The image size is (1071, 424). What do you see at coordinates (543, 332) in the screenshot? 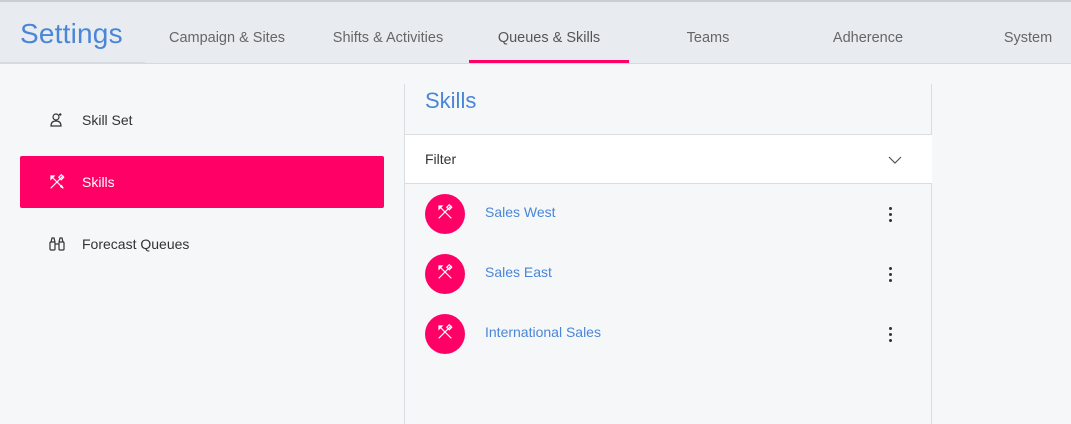
I see `skill-name-link: International Sales` at bounding box center [543, 332].